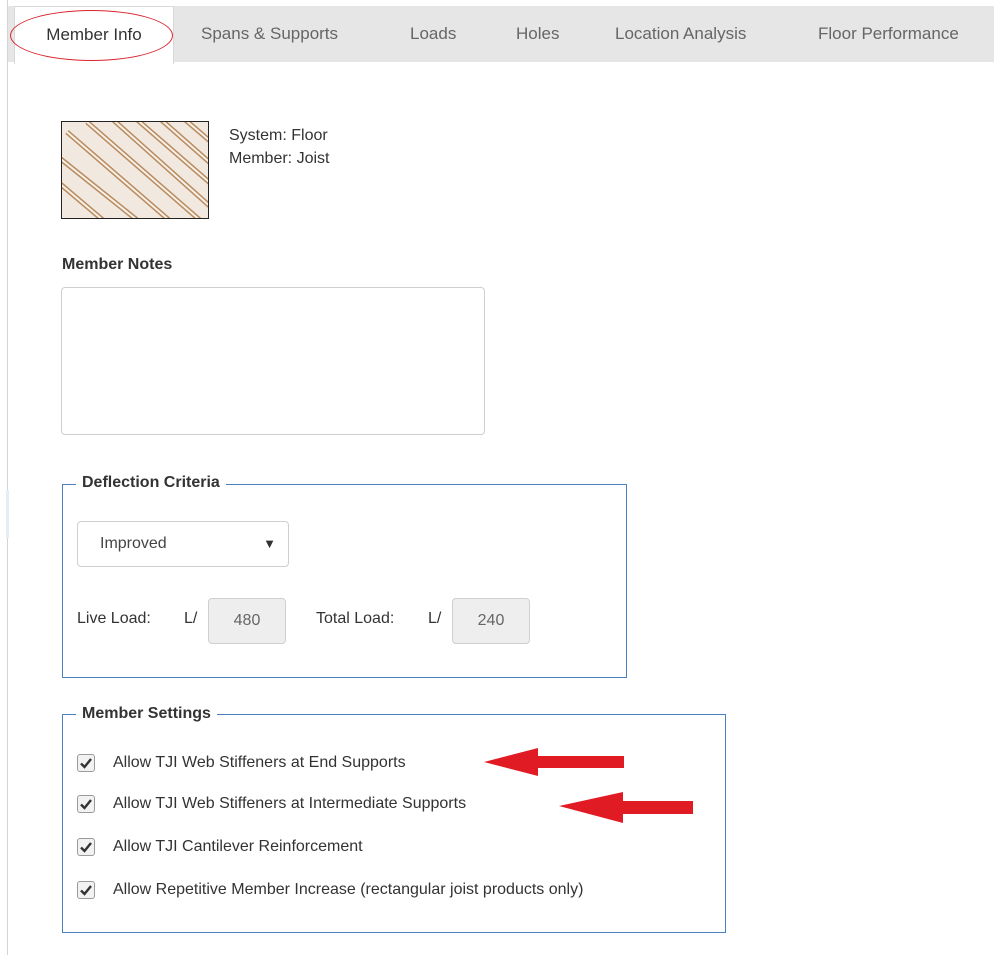 The width and height of the screenshot is (994, 955). What do you see at coordinates (888, 34) in the screenshot?
I see `tab-floor-performance: Floor Performance` at bounding box center [888, 34].